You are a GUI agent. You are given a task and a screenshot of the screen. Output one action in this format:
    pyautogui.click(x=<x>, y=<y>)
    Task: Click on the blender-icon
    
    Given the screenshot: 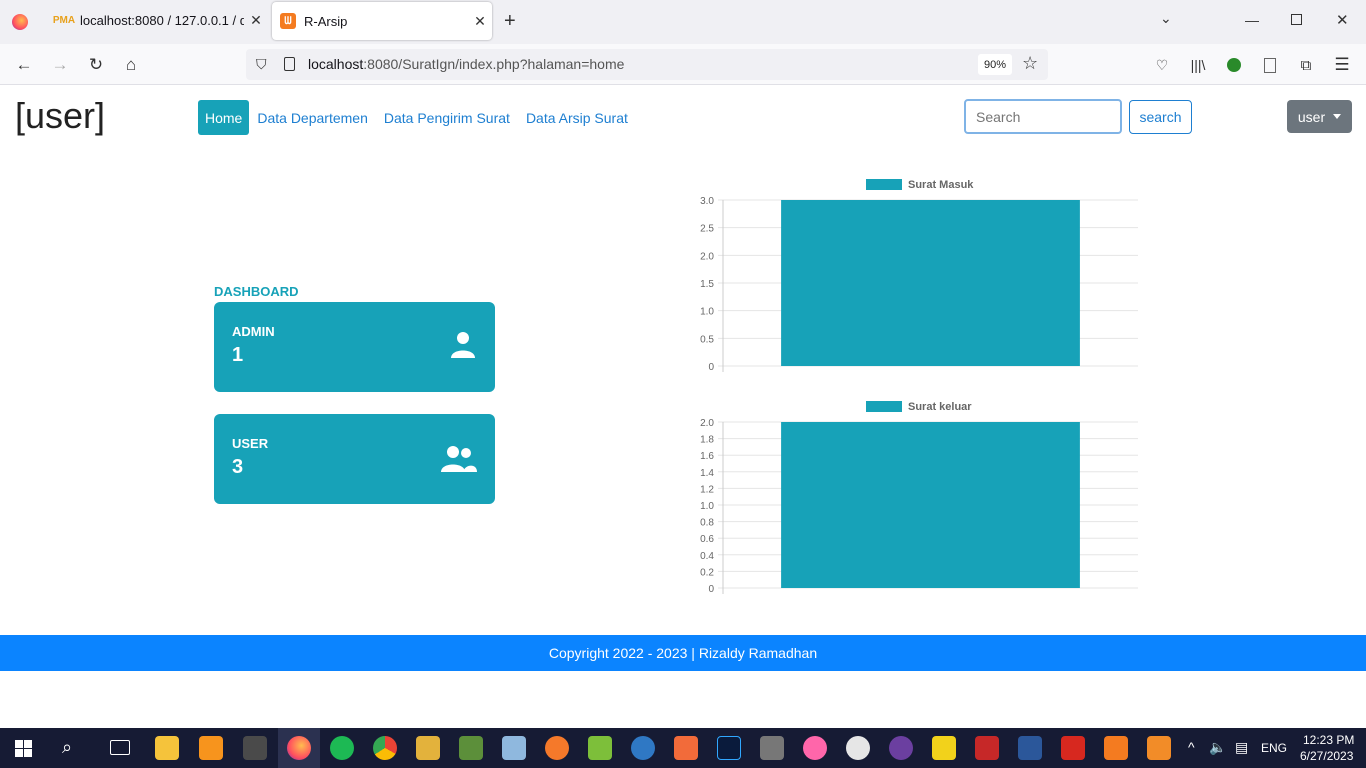 What is the action you would take?
    pyautogui.click(x=557, y=748)
    